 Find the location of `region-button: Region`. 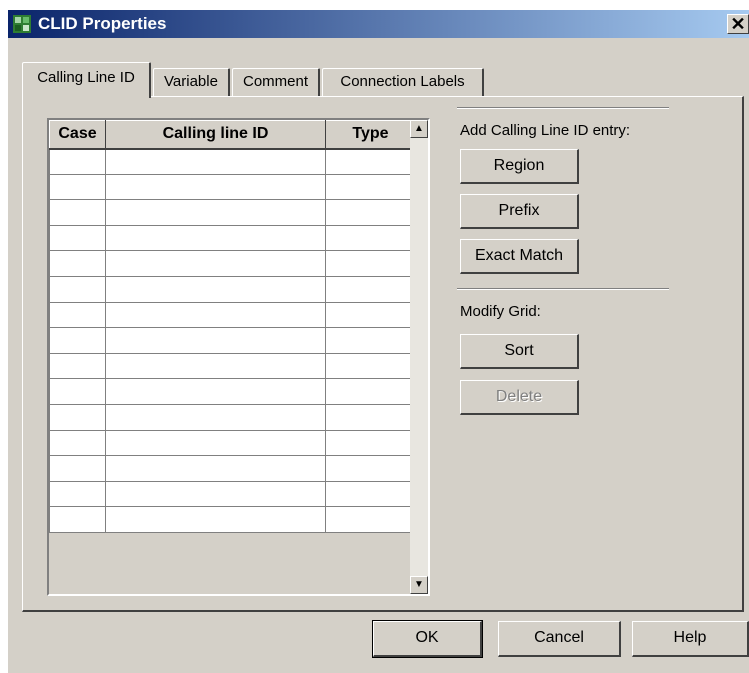

region-button: Region is located at coordinates (519, 166).